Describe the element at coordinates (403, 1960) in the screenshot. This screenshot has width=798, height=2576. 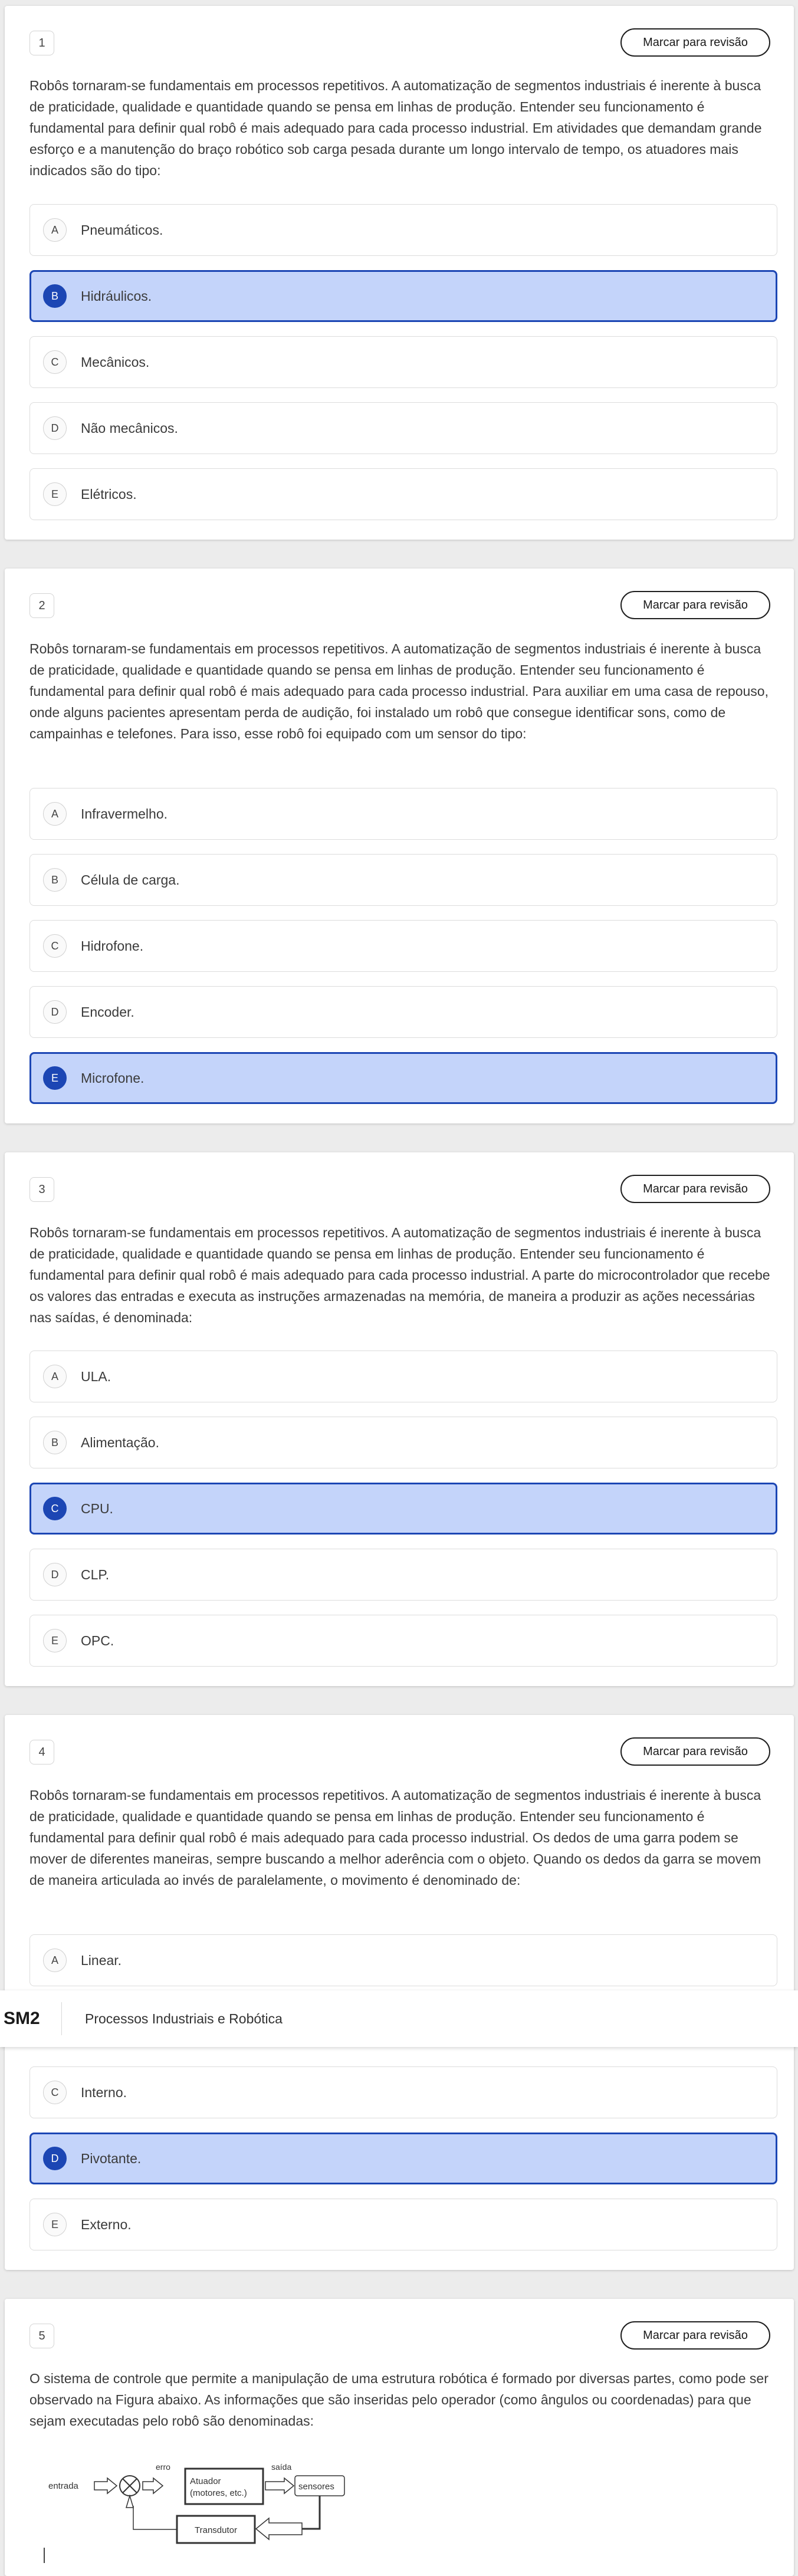
I see `option-a: A Linear.` at that location.